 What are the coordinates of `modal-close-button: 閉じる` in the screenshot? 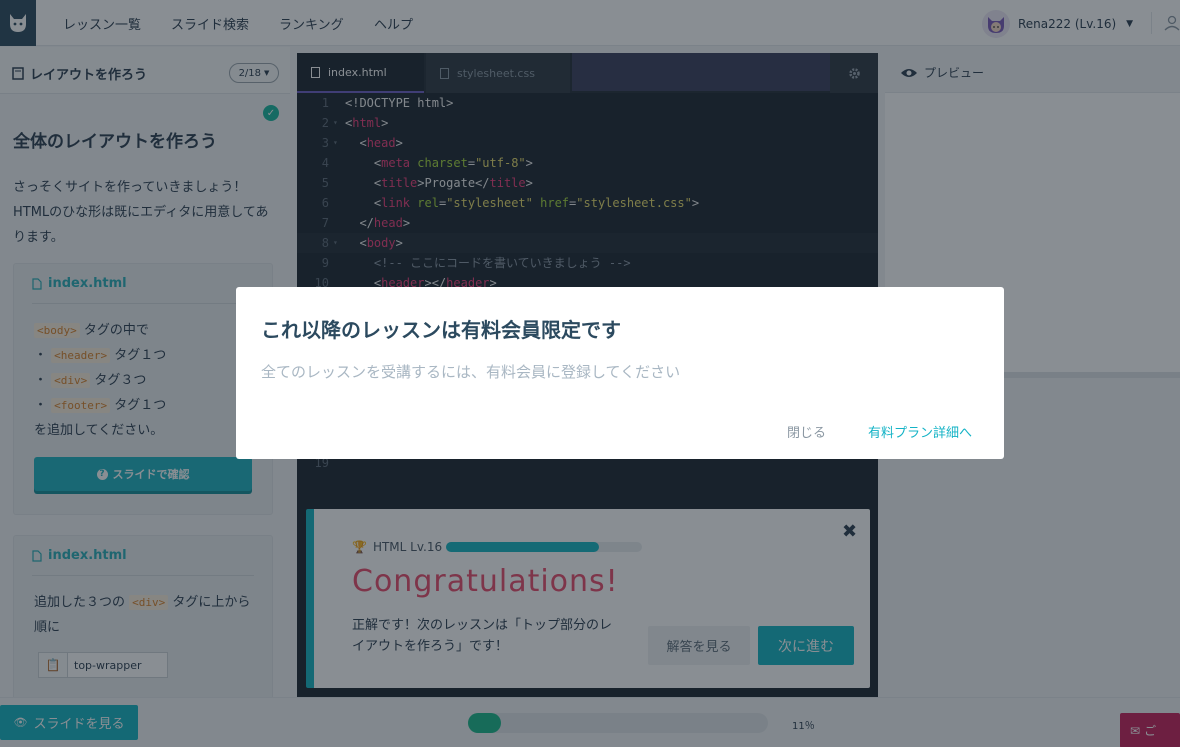 It's located at (806, 431).